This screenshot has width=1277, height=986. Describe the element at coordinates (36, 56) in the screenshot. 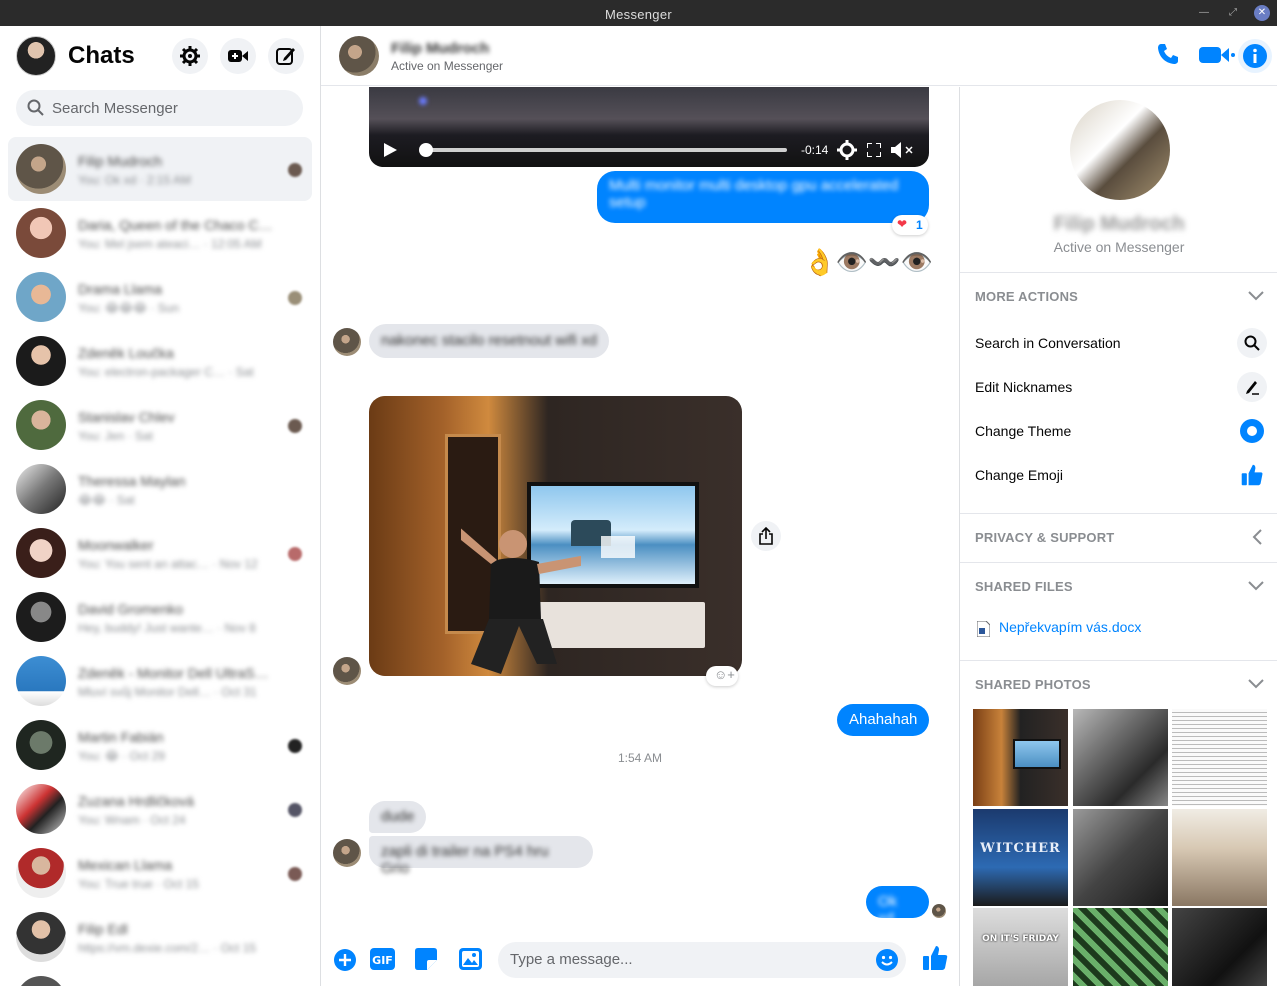

I see `my-avatar` at that location.